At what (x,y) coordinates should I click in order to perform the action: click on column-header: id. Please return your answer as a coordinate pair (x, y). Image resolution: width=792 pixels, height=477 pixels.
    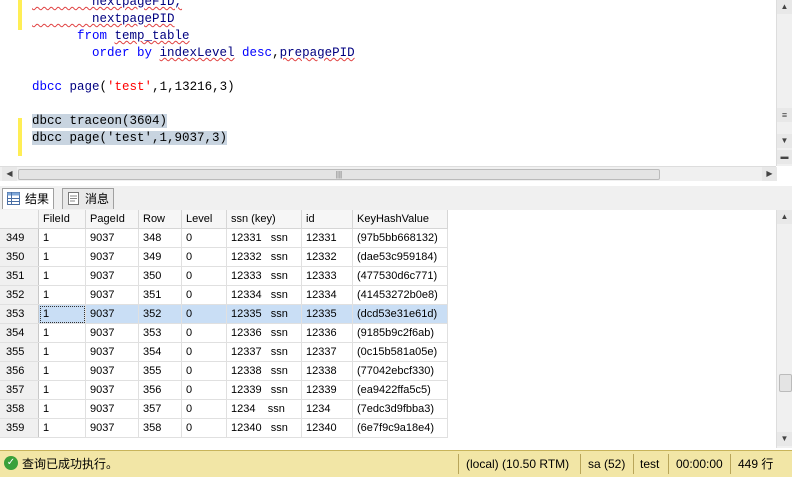
    Looking at the image, I should click on (327, 219).